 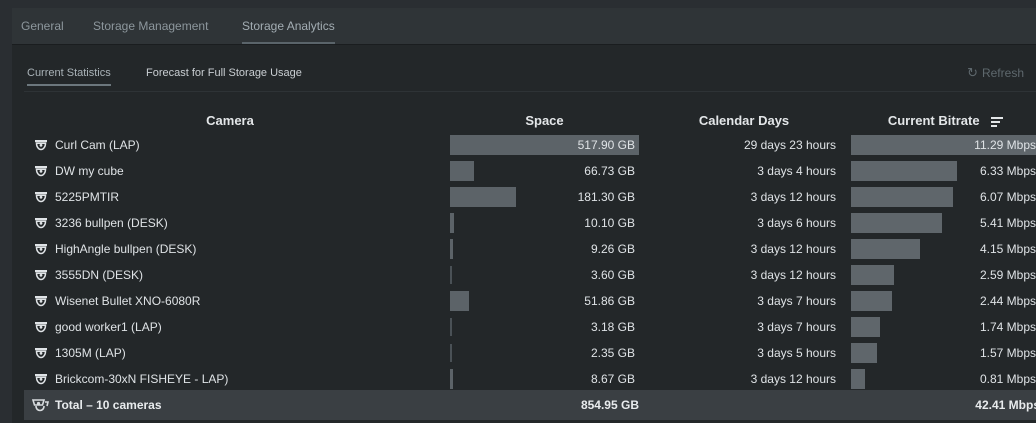 I want to click on total-label: Total – 10 cameras, so click(x=108, y=405).